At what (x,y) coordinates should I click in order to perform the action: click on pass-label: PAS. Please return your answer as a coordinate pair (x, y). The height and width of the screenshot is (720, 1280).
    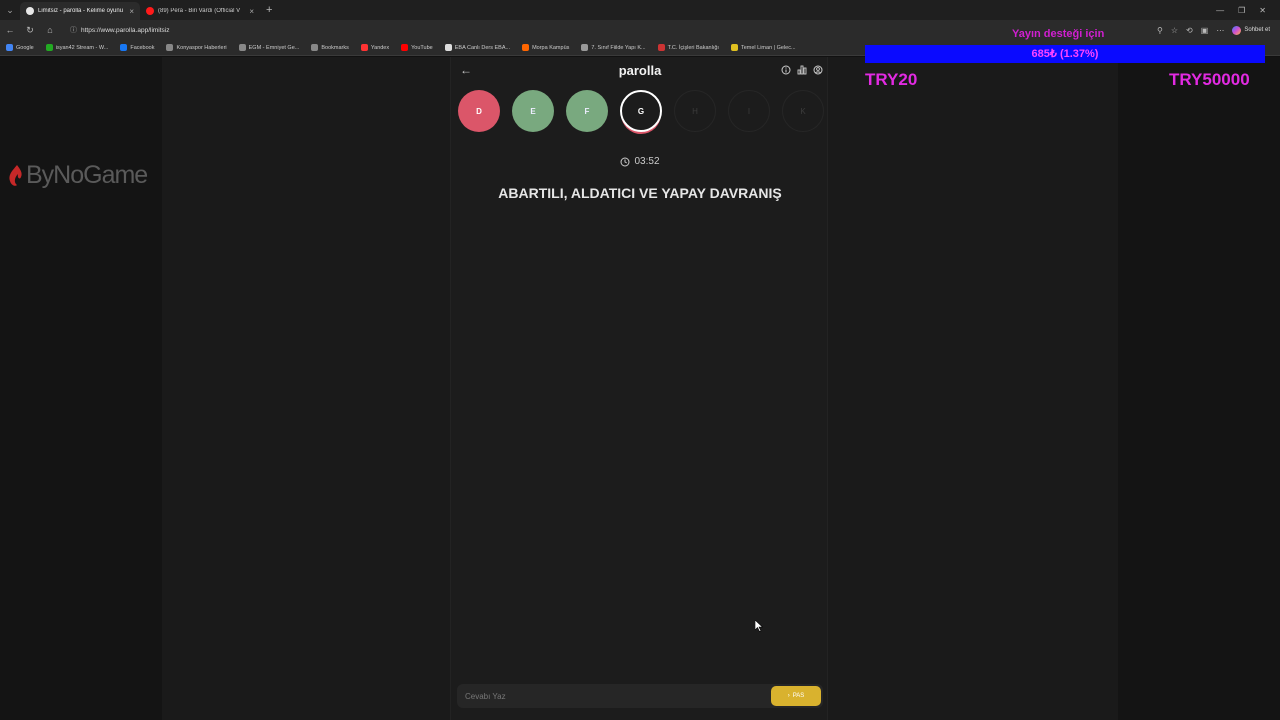
    Looking at the image, I should click on (798, 696).